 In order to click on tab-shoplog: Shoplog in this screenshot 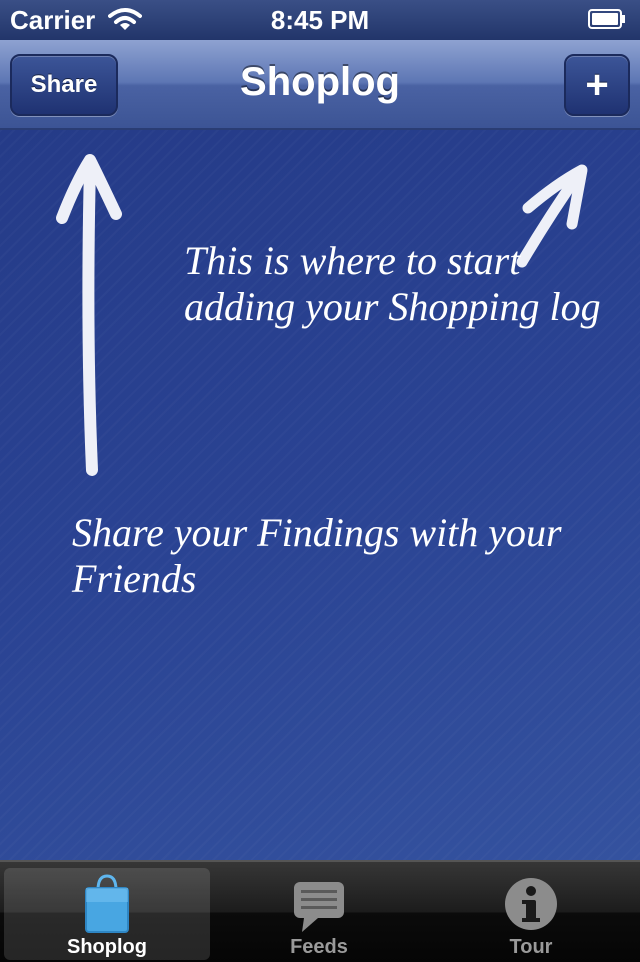, I will do `click(107, 914)`.